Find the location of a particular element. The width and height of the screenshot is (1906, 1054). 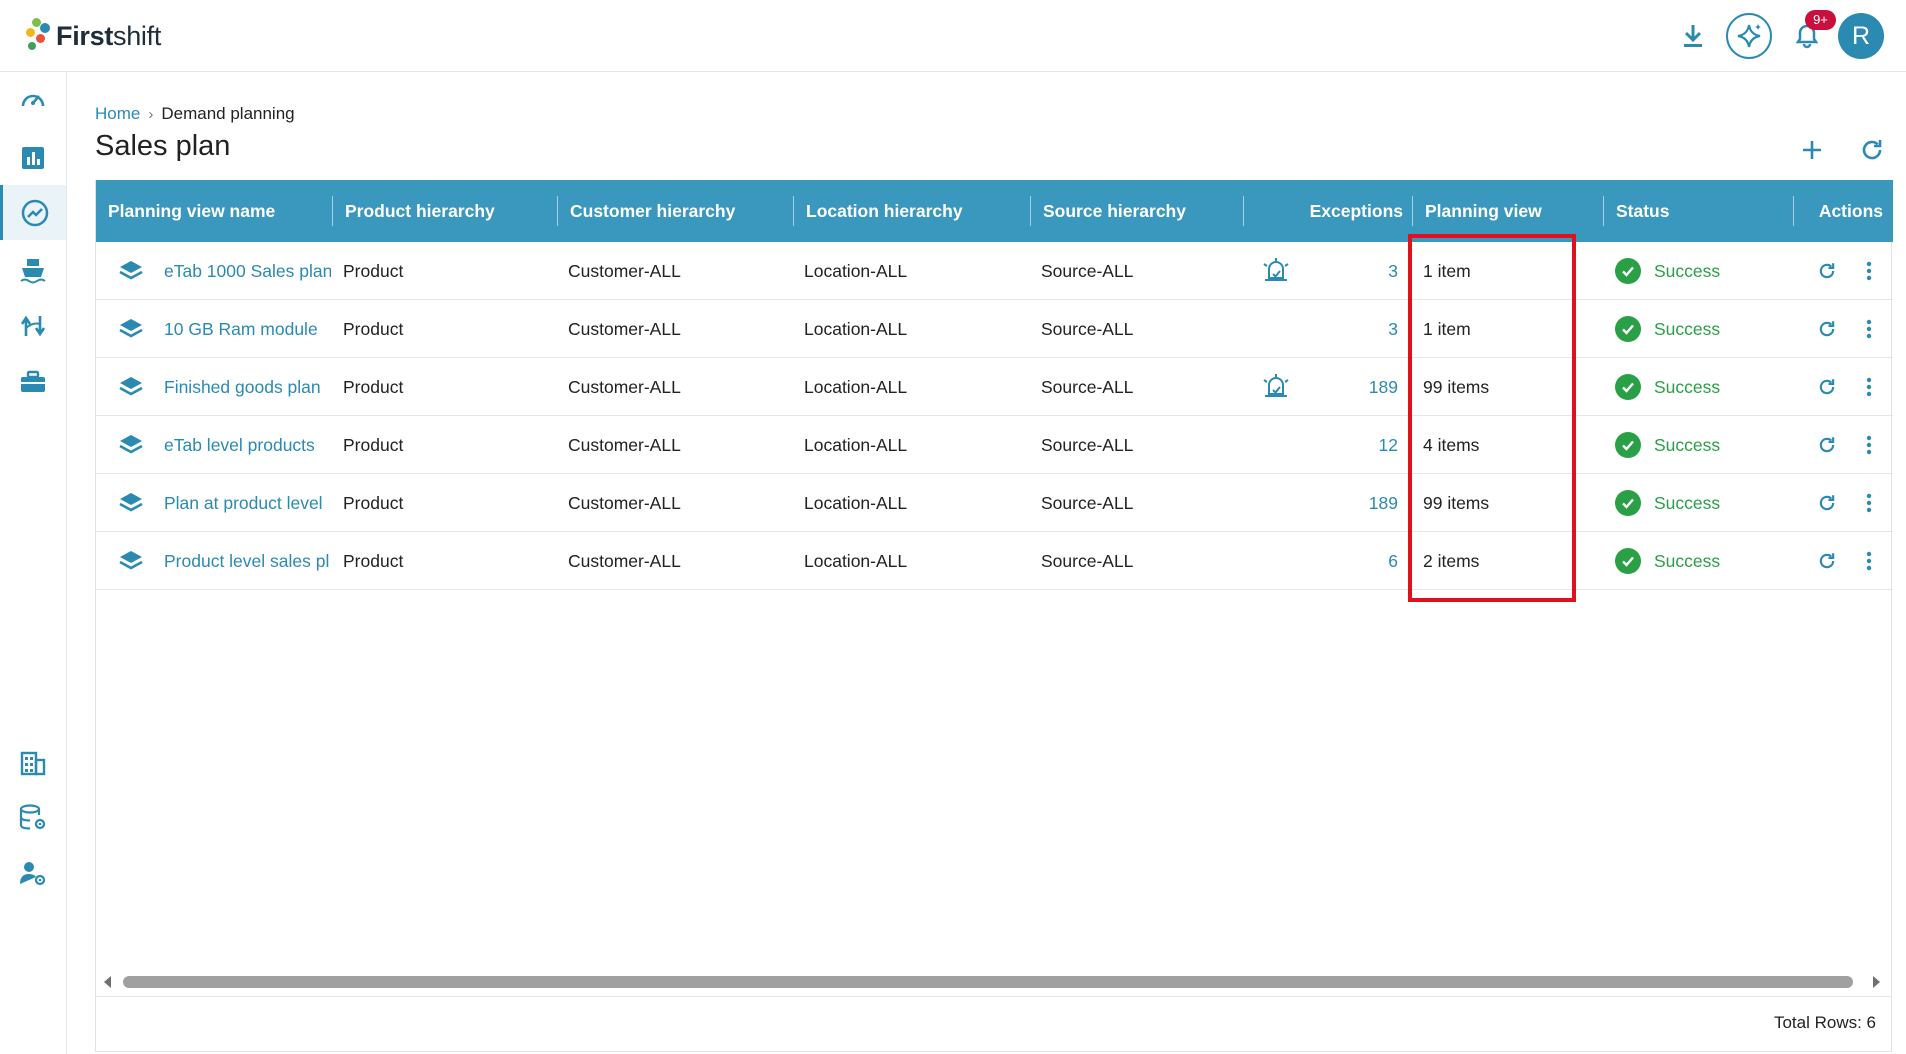

sidebar-item-user-settings is located at coordinates (33, 872).